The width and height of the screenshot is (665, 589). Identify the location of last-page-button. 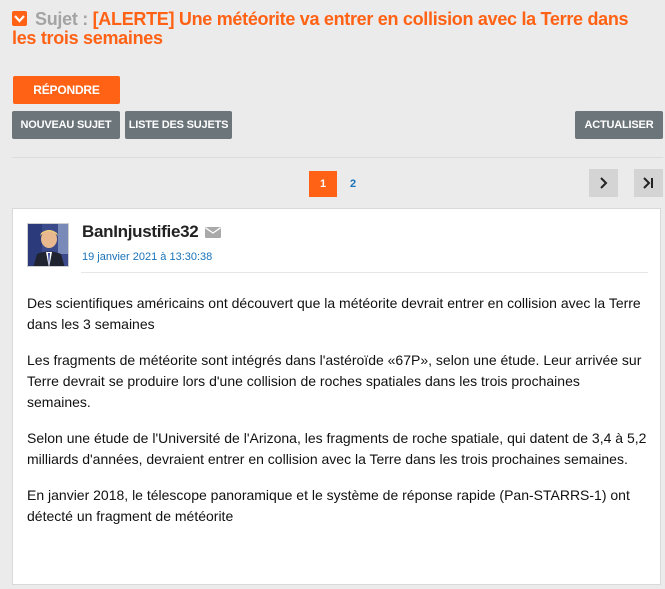
(648, 183).